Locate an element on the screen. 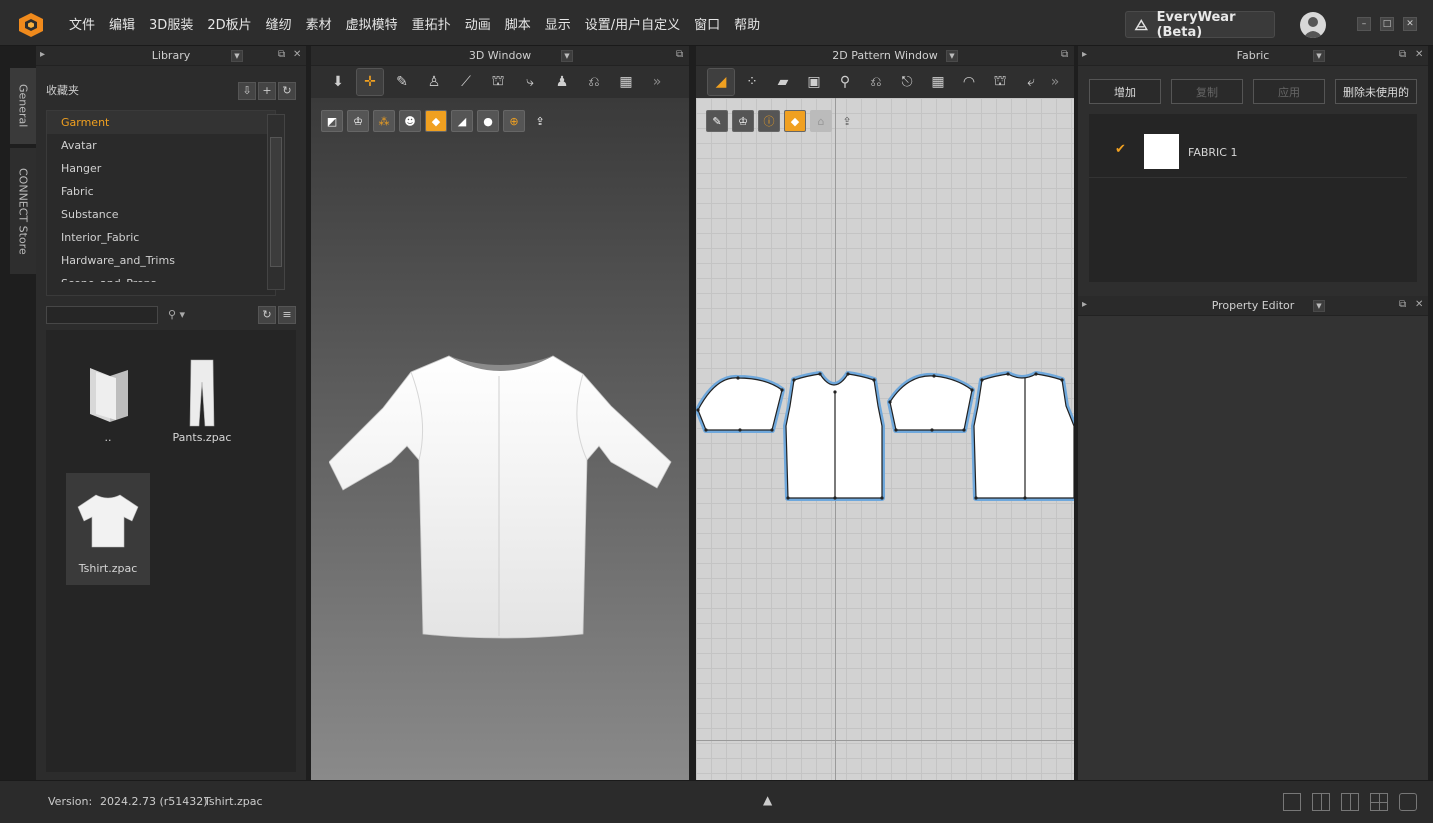 This screenshot has height=823, width=1433. folder-item-interior-fabric: Interior_Fabric is located at coordinates (161, 237).